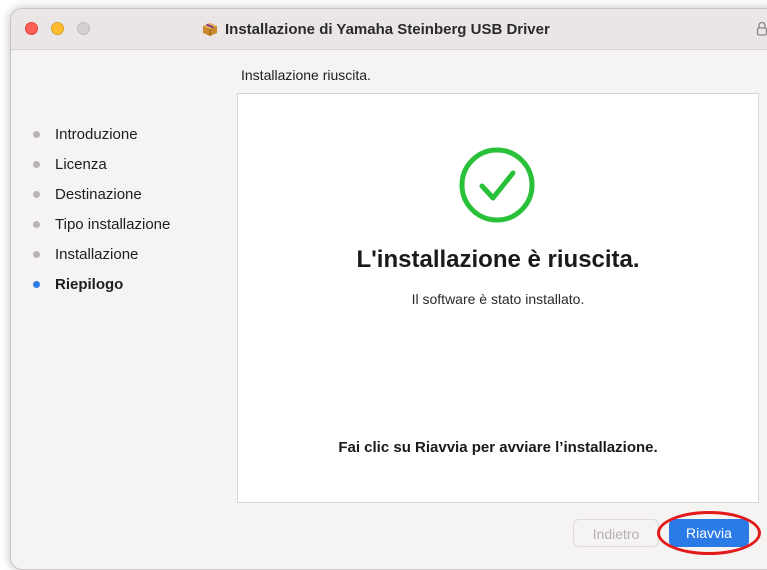 The height and width of the screenshot is (570, 767). Describe the element at coordinates (113, 224) in the screenshot. I see `sidebar-item-label: Tipo installazione` at that location.